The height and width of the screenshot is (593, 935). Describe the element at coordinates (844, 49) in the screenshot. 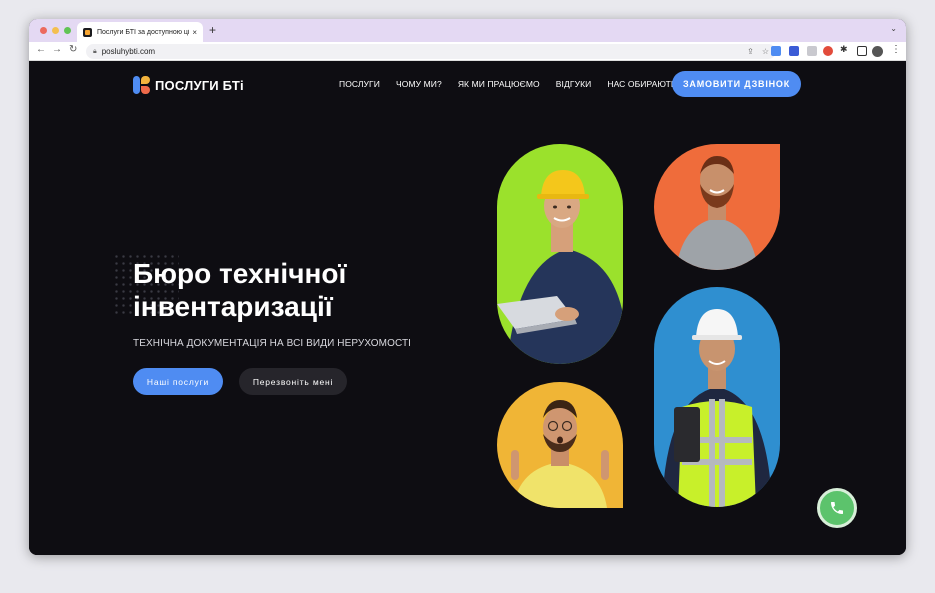

I see `puzzle-extensions-icon: ✱` at that location.